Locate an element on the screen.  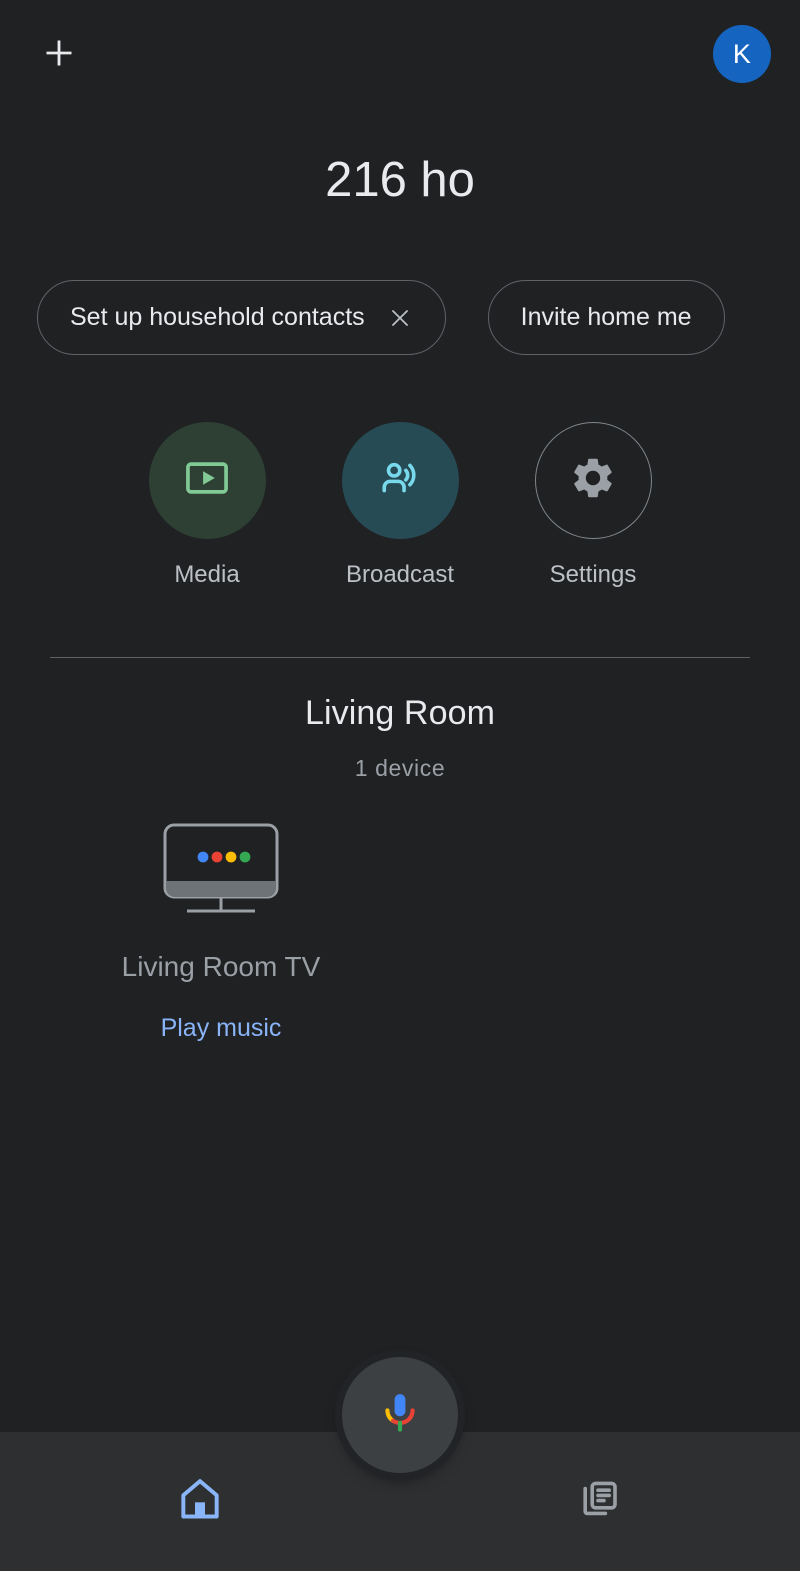
gear-icon is located at coordinates (593, 480).